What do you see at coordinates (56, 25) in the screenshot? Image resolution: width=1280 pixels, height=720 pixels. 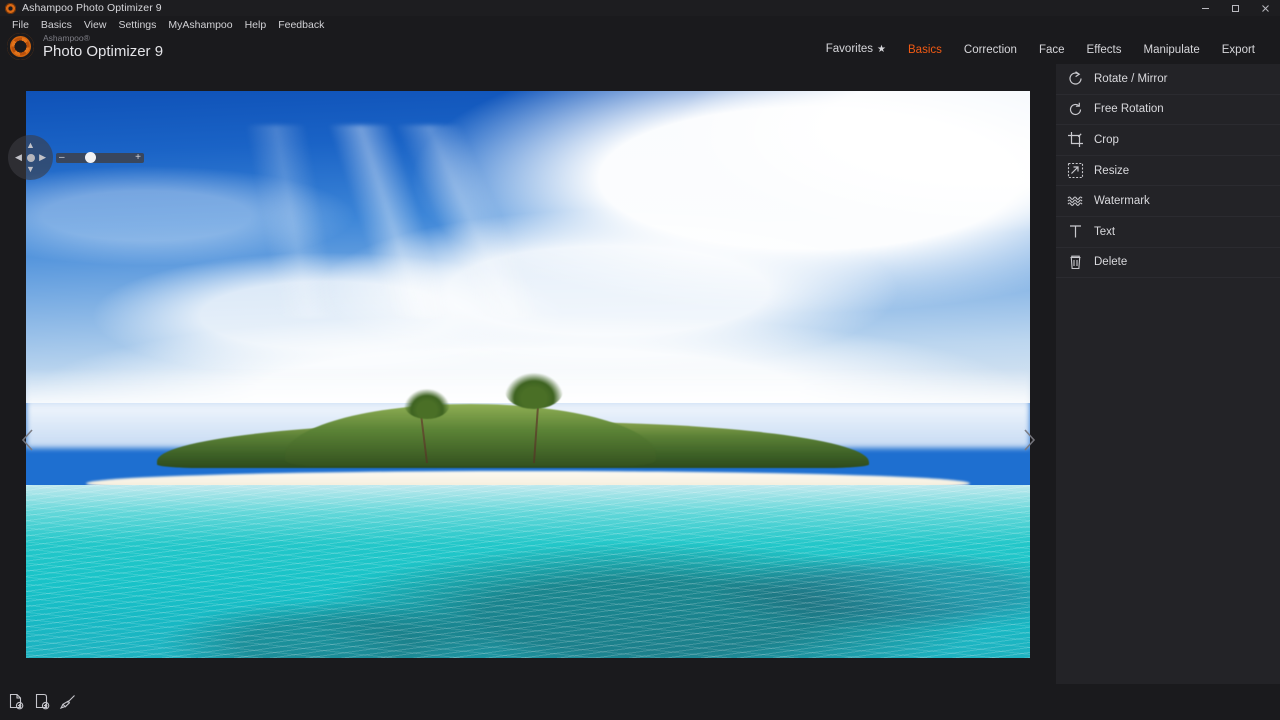 I see `menu-item-basics: Basics` at bounding box center [56, 25].